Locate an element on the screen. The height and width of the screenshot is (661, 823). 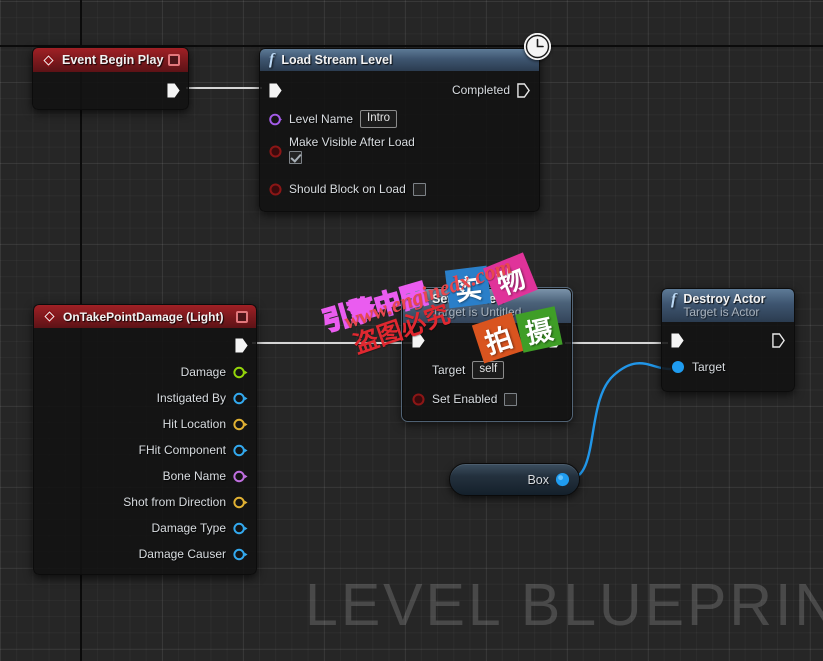
should-block-on-load-checkbox is located at coordinates (419, 189).